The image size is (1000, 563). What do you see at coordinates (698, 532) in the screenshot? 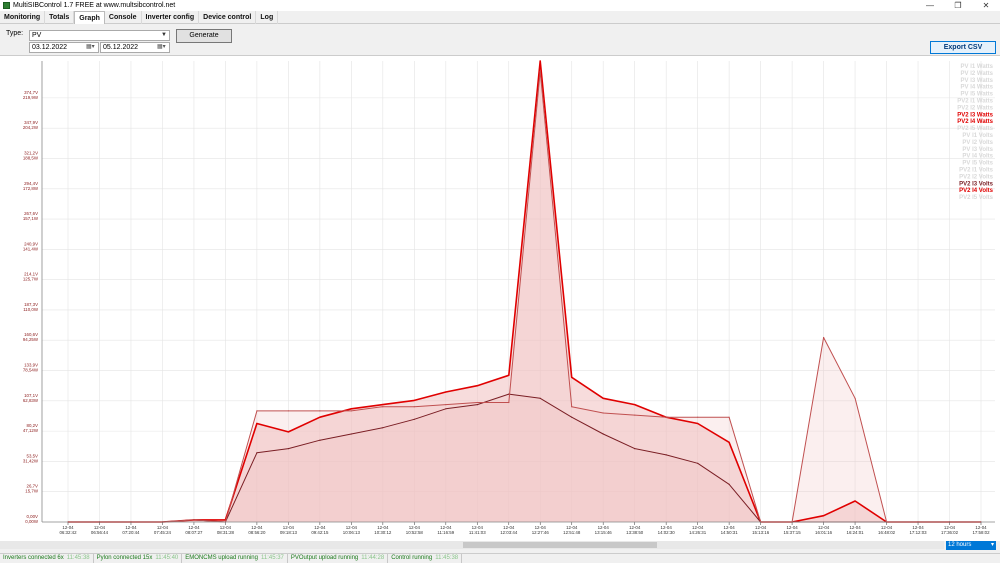
I see `x-tick-label: 14:26:31` at bounding box center [698, 532].